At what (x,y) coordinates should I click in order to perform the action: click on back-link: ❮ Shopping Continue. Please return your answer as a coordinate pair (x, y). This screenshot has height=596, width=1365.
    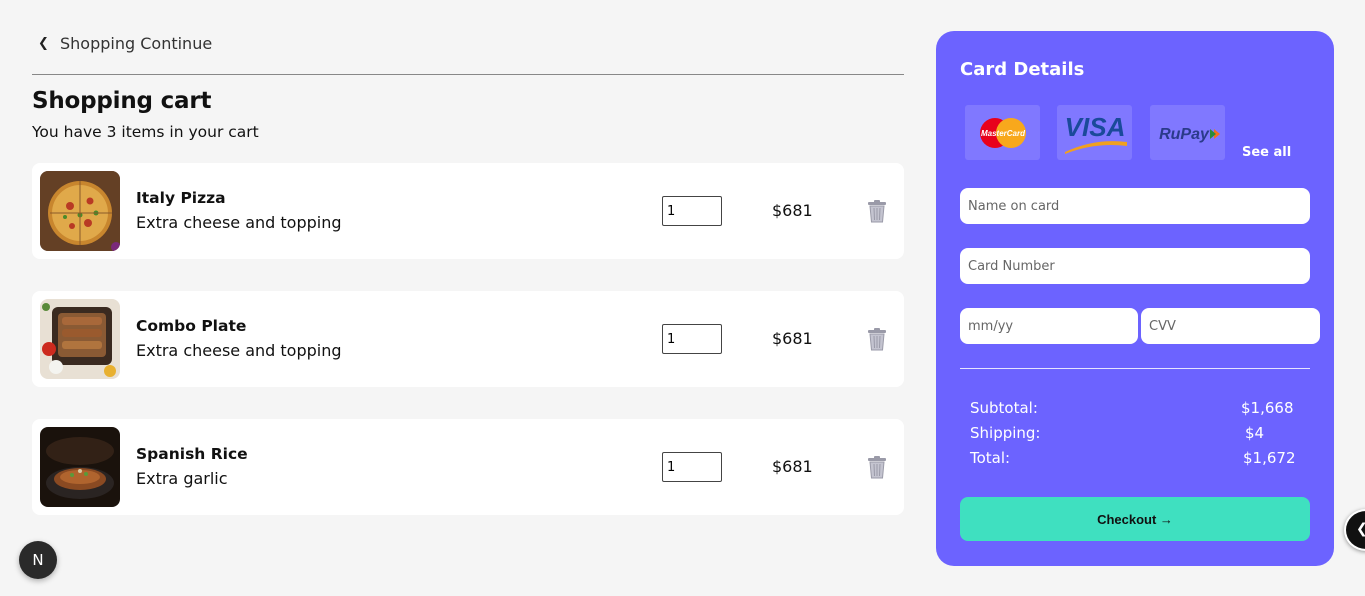
    Looking at the image, I should click on (125, 43).